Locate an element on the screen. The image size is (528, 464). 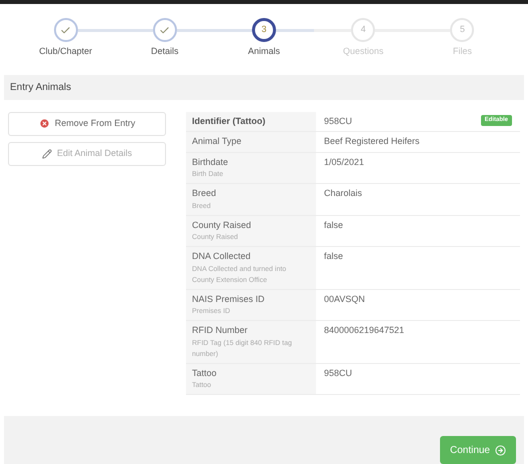
edit-button: Edit Animal Details is located at coordinates (87, 154).